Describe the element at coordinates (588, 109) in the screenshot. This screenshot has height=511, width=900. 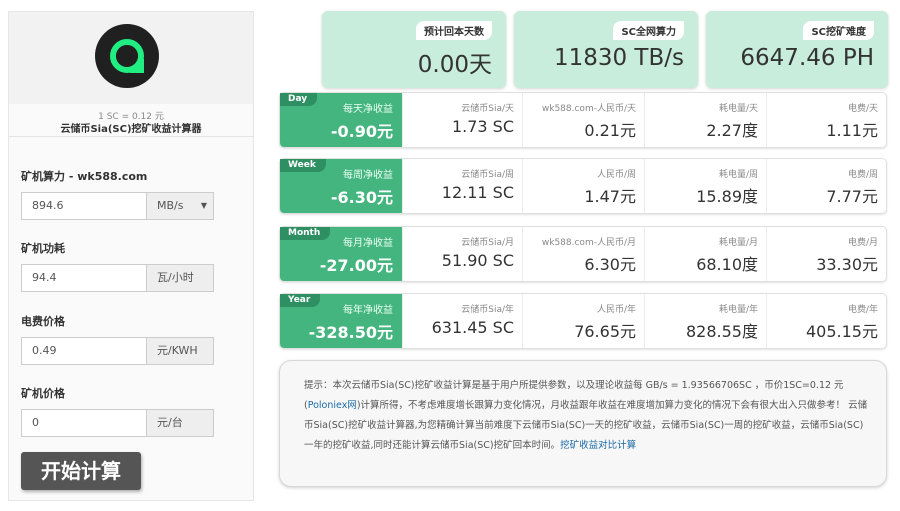
I see `cell-label: wk588.com-人民币/天` at that location.